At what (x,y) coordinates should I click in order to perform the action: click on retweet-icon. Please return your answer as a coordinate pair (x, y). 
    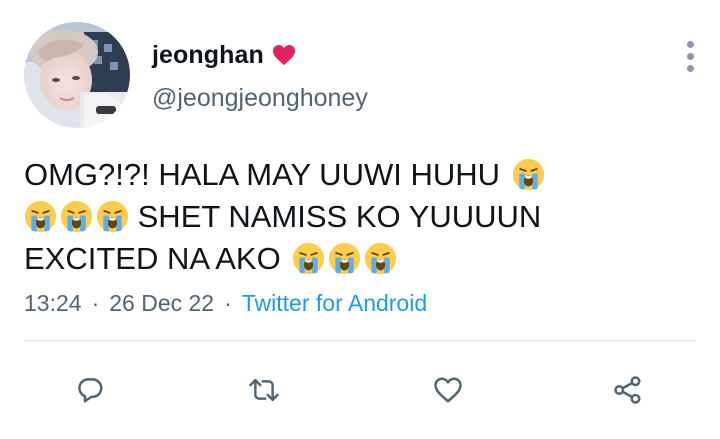
    Looking at the image, I should click on (264, 390).